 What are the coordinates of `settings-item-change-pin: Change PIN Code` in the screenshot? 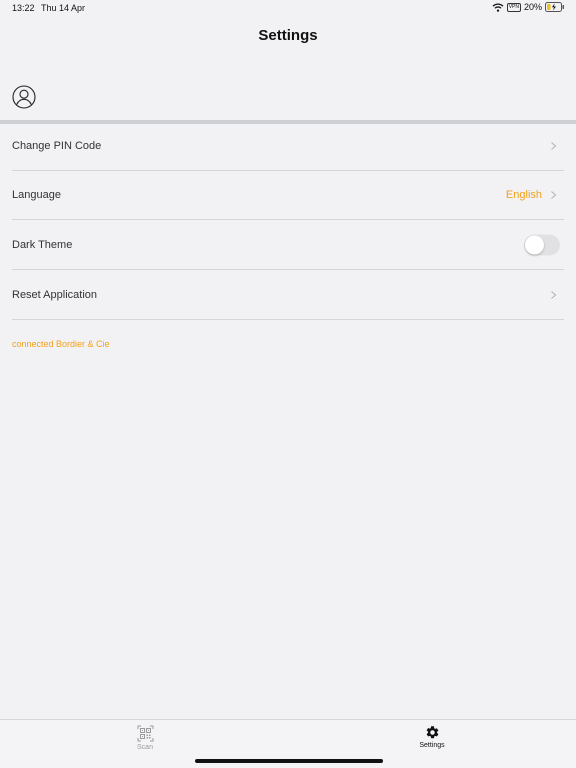 It's located at (288, 146).